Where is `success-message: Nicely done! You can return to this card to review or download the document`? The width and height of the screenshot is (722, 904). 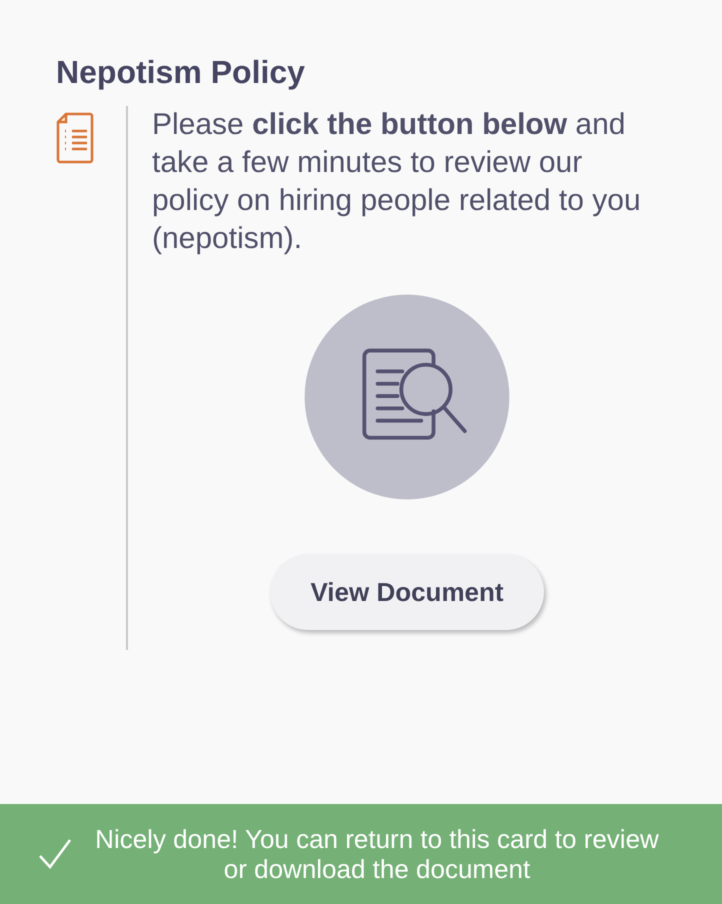 success-message: Nicely done! You can return to this card to review or download the document is located at coordinates (377, 854).